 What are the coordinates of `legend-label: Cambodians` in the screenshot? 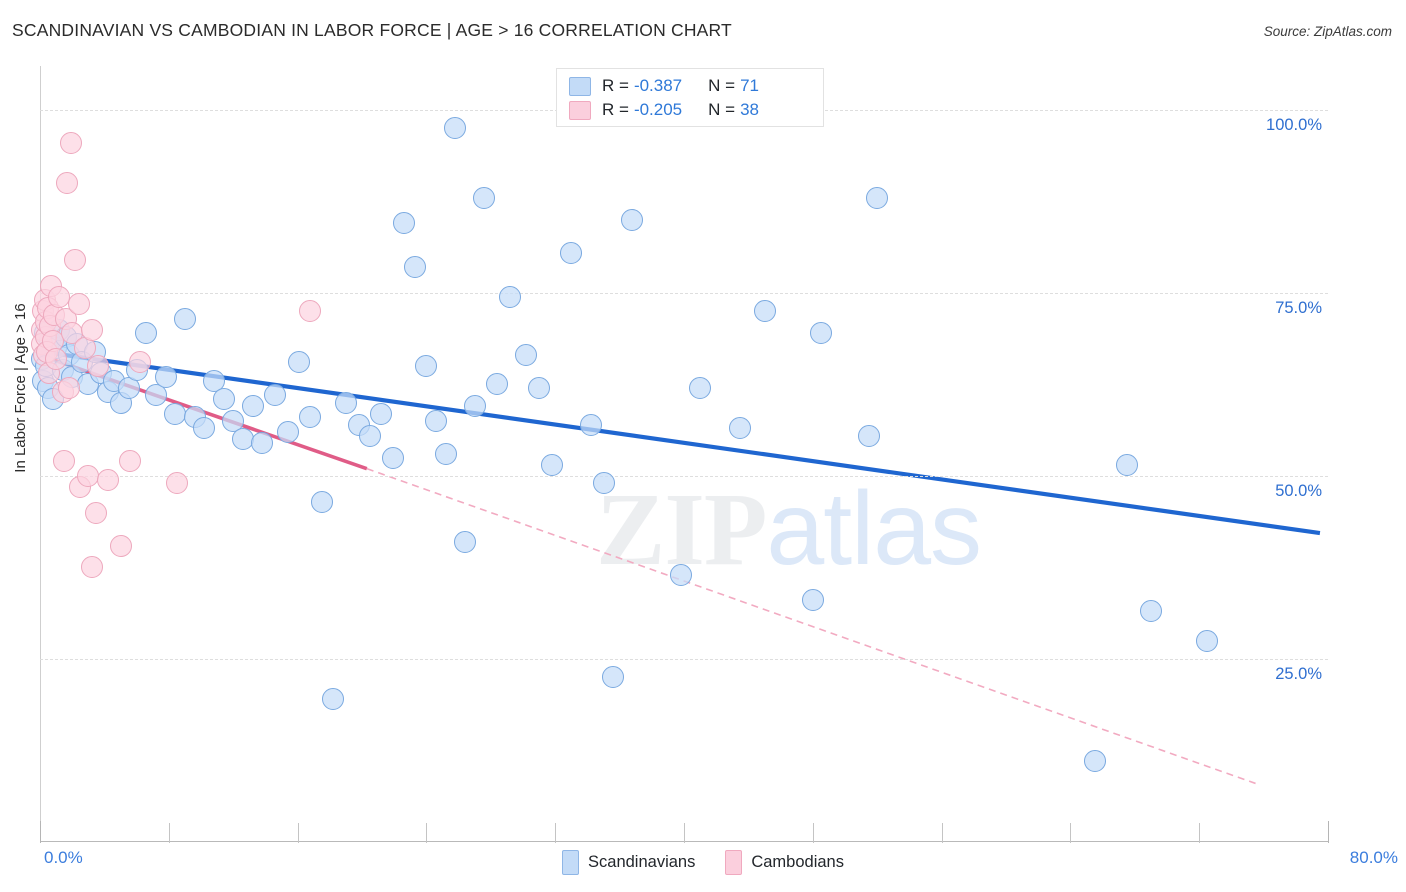 It's located at (797, 862).